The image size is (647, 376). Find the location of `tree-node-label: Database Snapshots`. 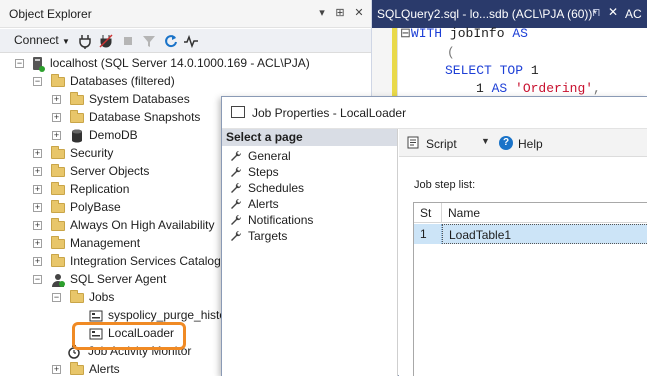

tree-node-label: Database Snapshots is located at coordinates (145, 117).